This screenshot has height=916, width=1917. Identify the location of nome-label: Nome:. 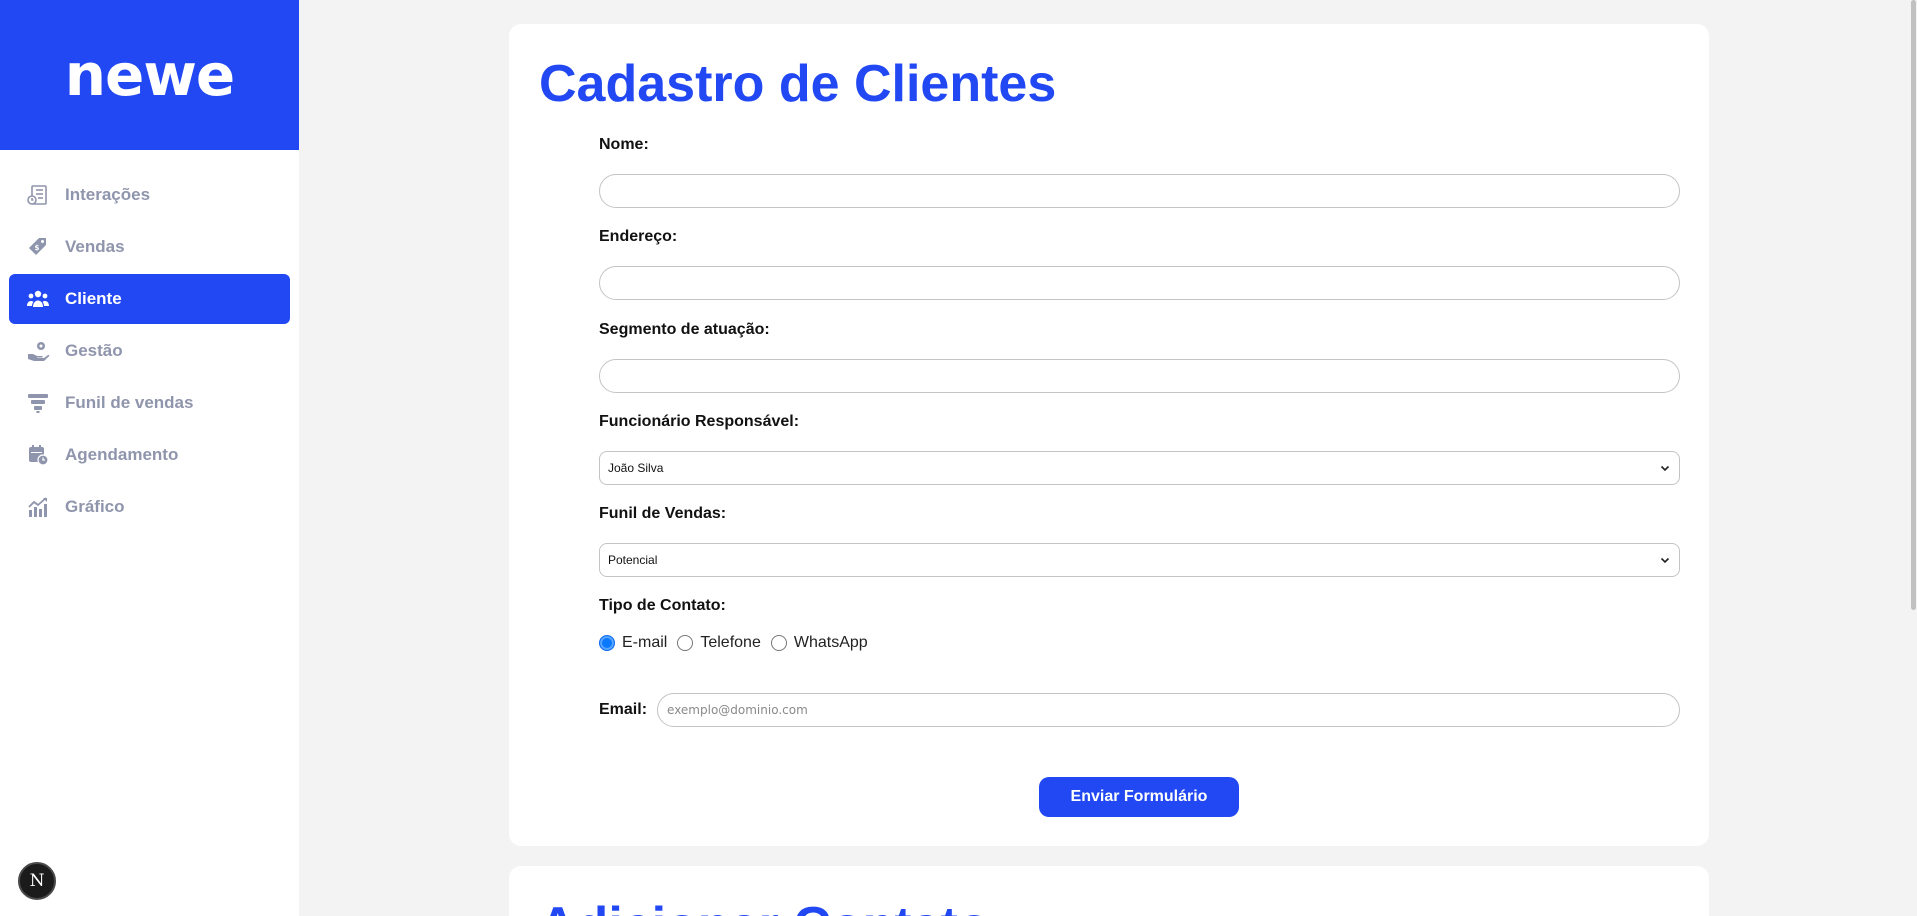
(624, 144).